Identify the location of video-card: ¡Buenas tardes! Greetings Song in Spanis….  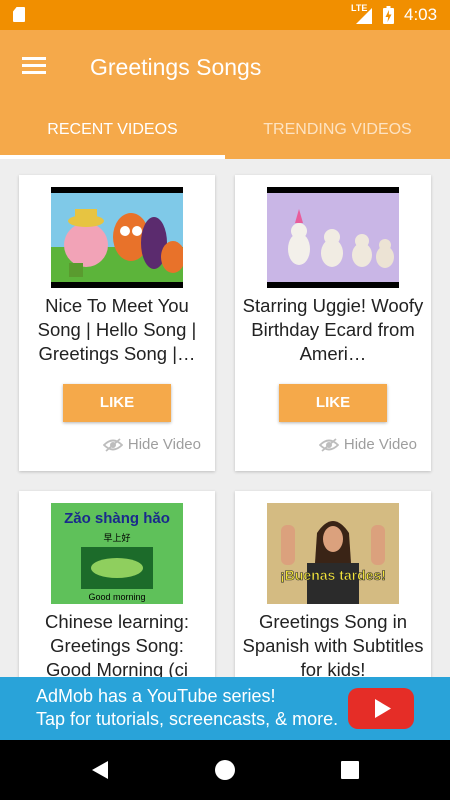
(333, 584).